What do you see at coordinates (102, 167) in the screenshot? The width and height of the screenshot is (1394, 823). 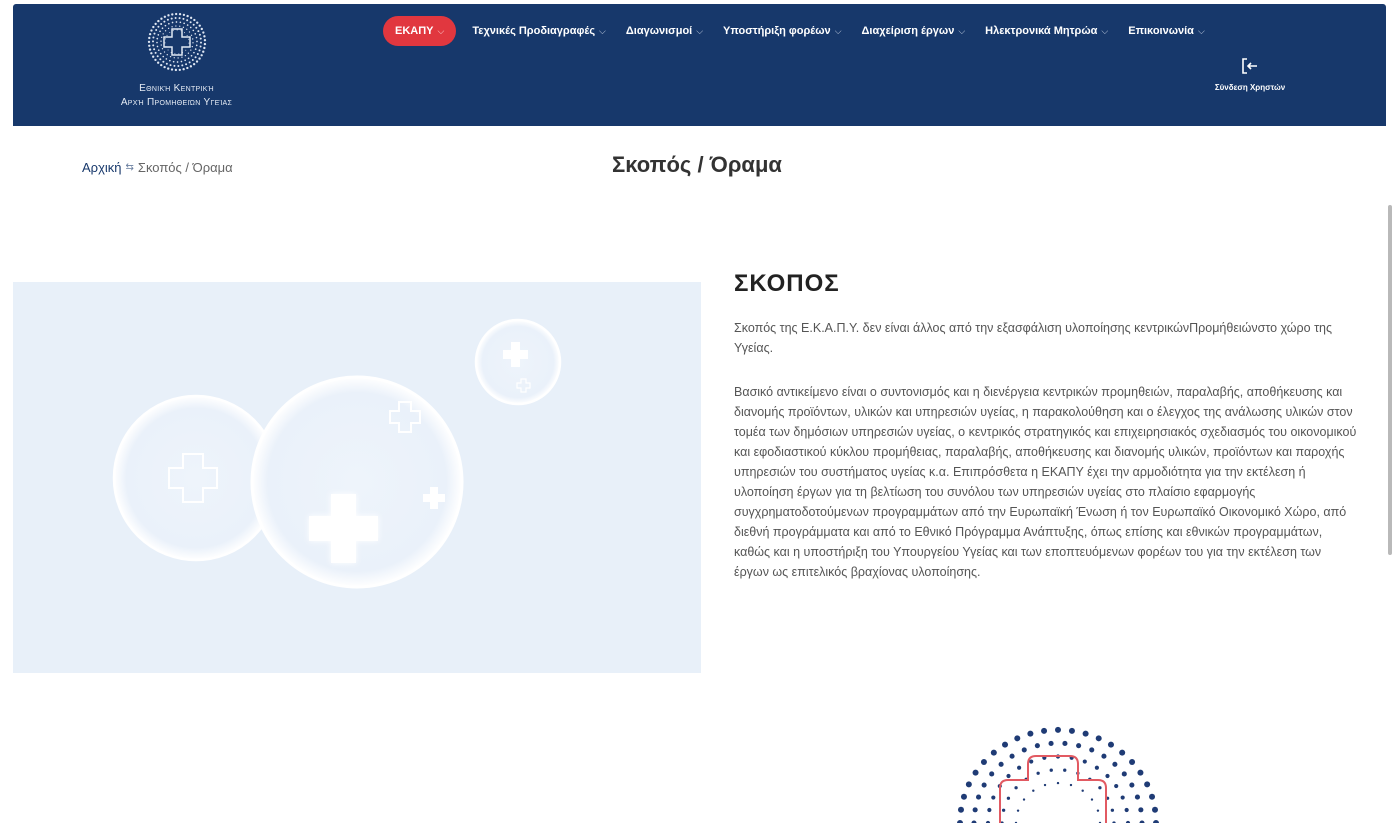 I see `breadcrumb-home-link: Αρχική` at bounding box center [102, 167].